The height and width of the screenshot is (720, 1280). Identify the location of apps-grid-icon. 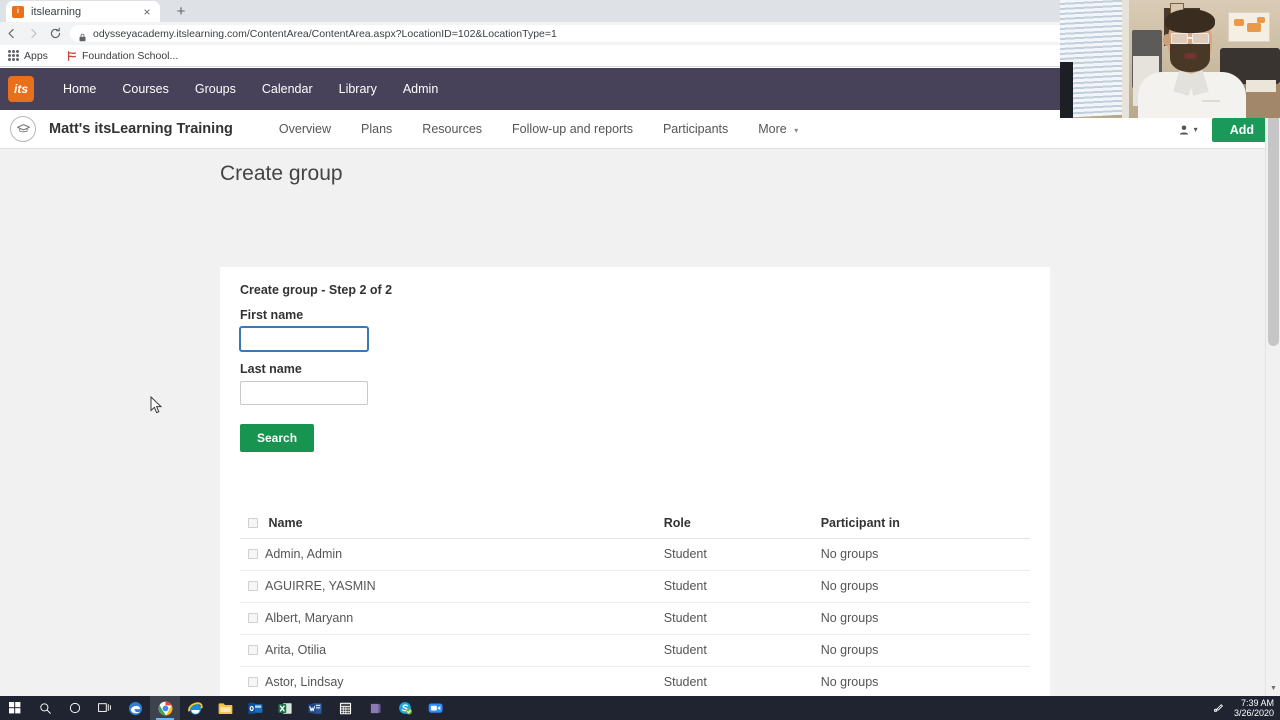
(13, 55).